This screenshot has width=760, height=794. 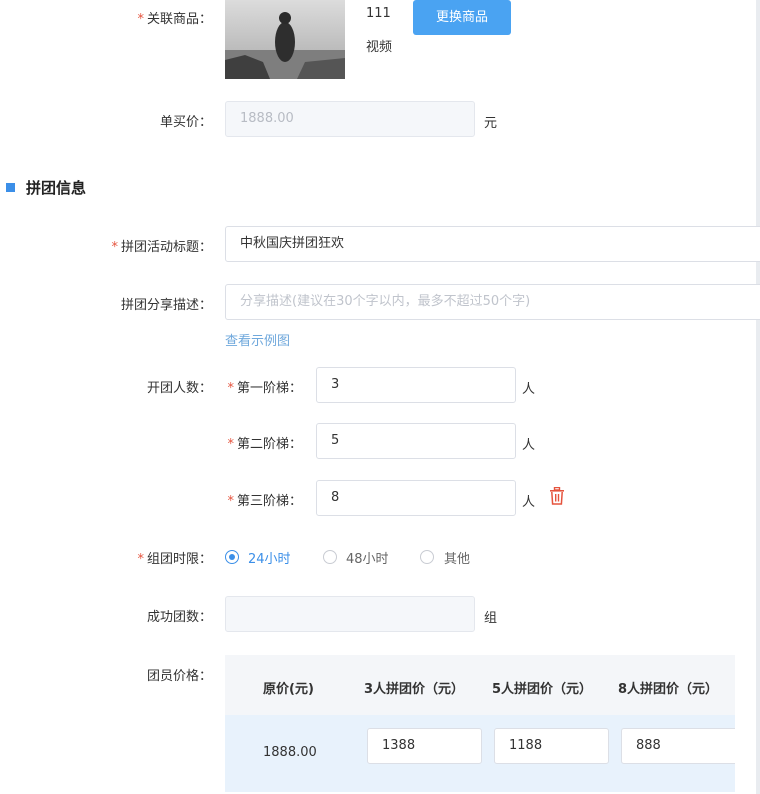 What do you see at coordinates (427, 557) in the screenshot?
I see `radio-other` at bounding box center [427, 557].